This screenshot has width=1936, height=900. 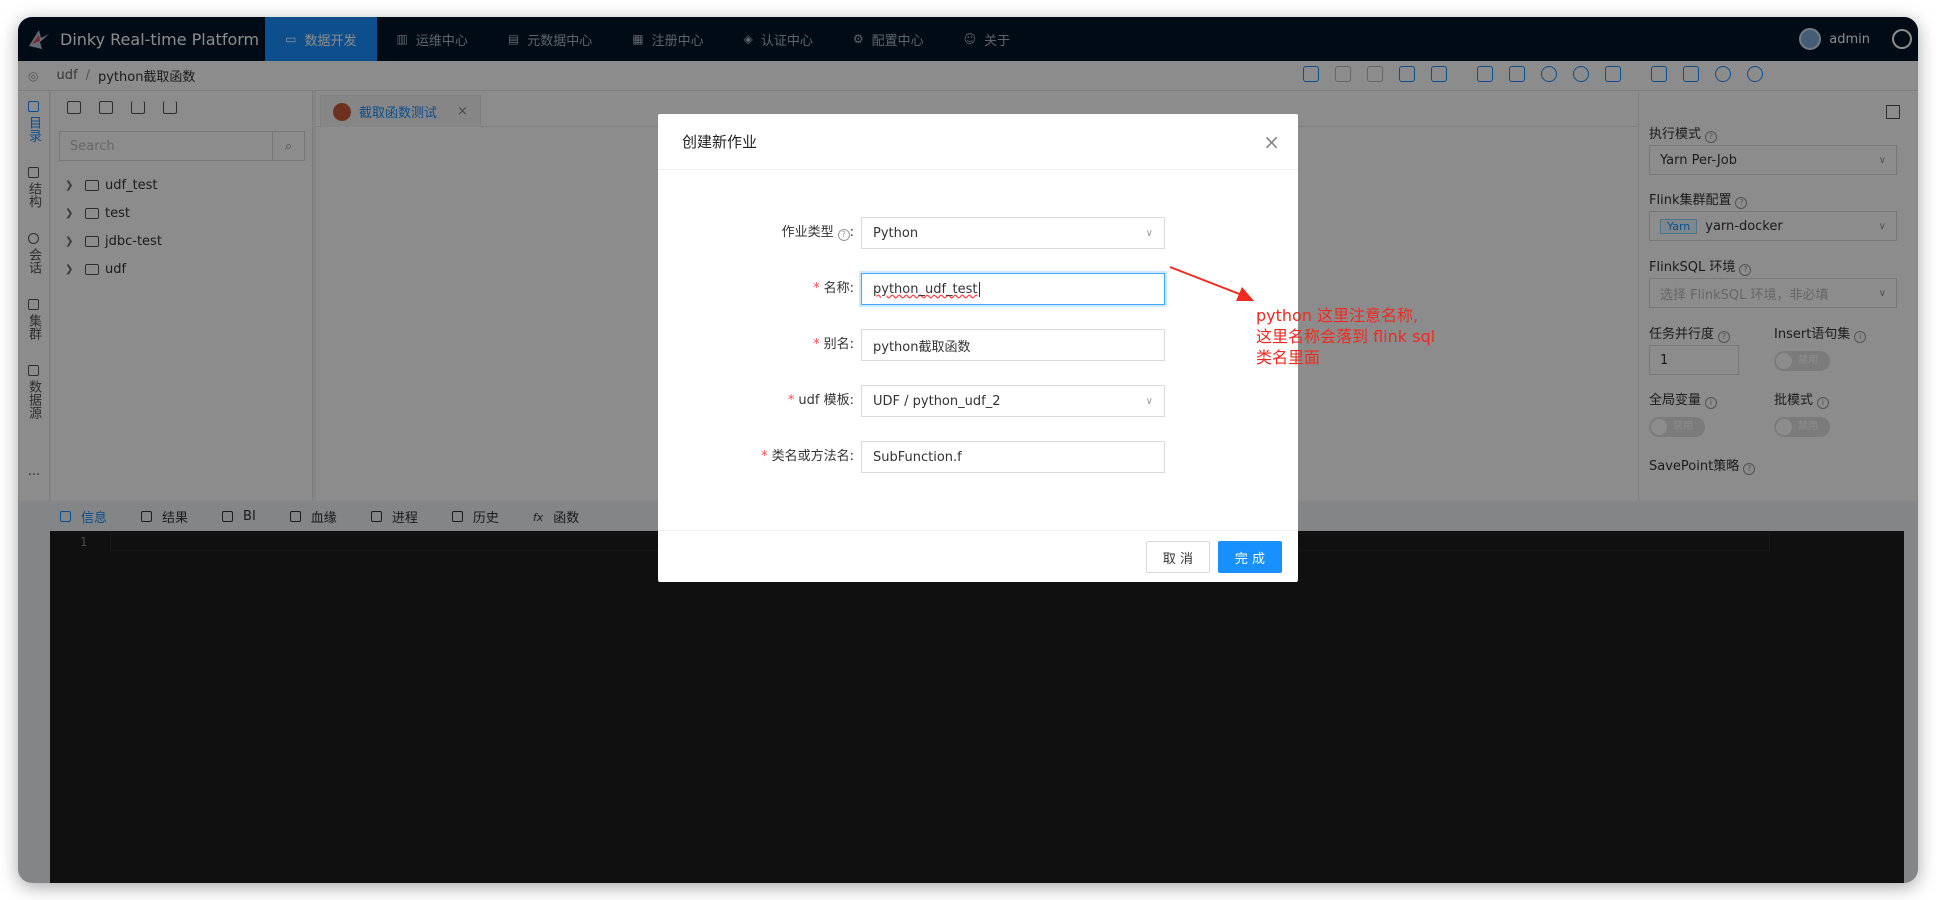 What do you see at coordinates (896, 233) in the screenshot?
I see `select-value: Python` at bounding box center [896, 233].